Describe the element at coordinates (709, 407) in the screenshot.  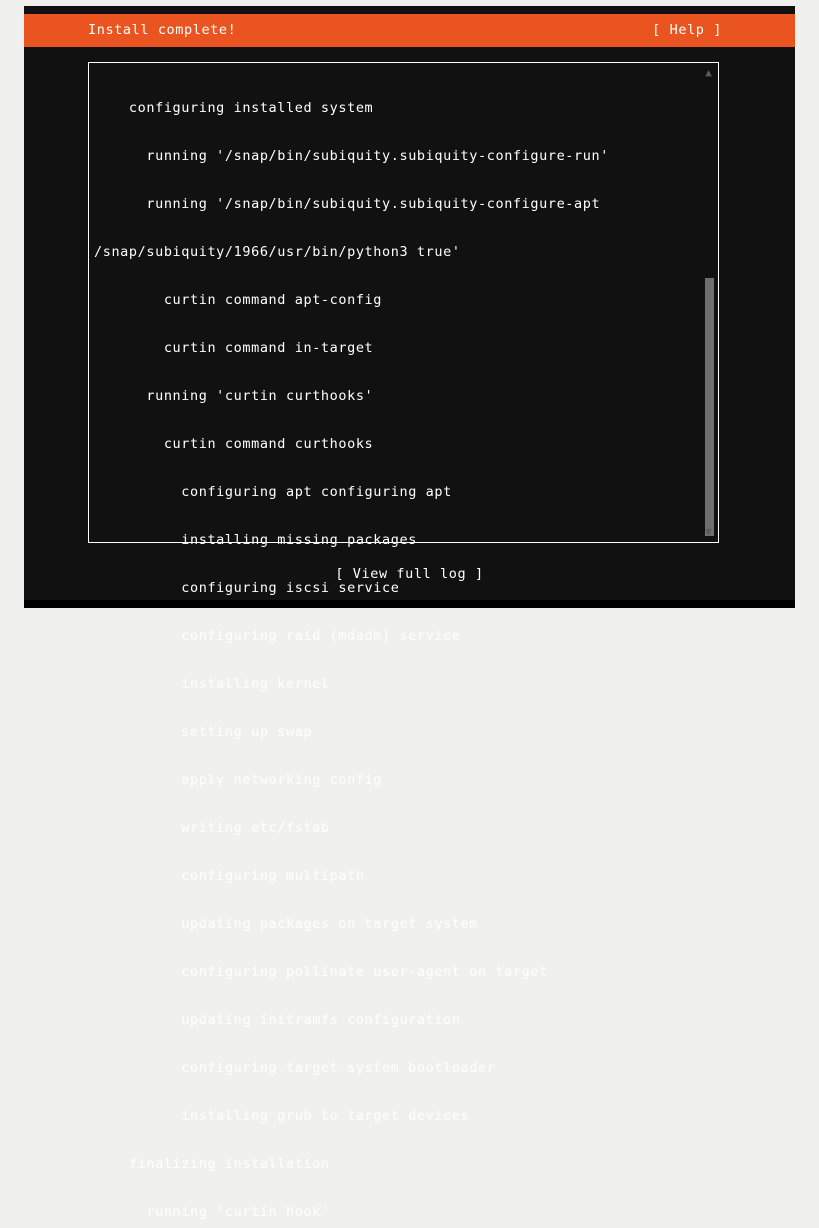
I see `scrollbar-thumb` at that location.